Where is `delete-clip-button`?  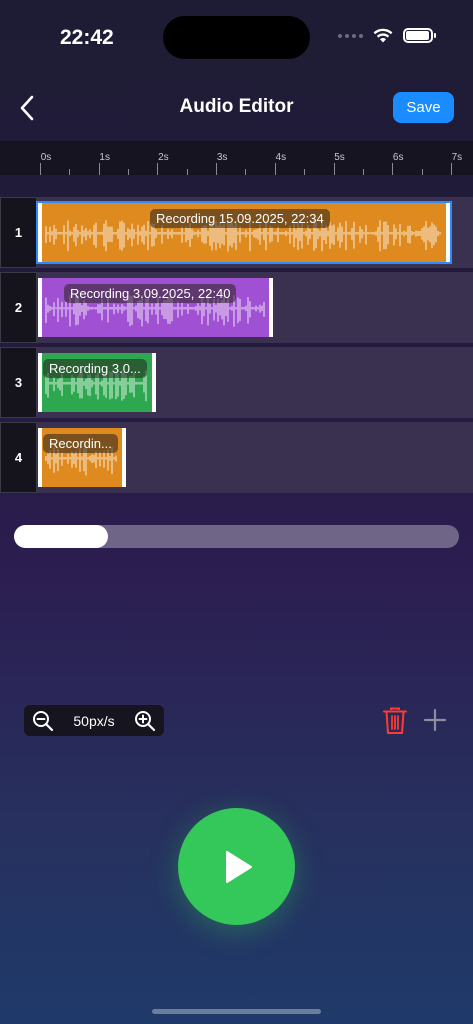
delete-clip-button is located at coordinates (395, 721).